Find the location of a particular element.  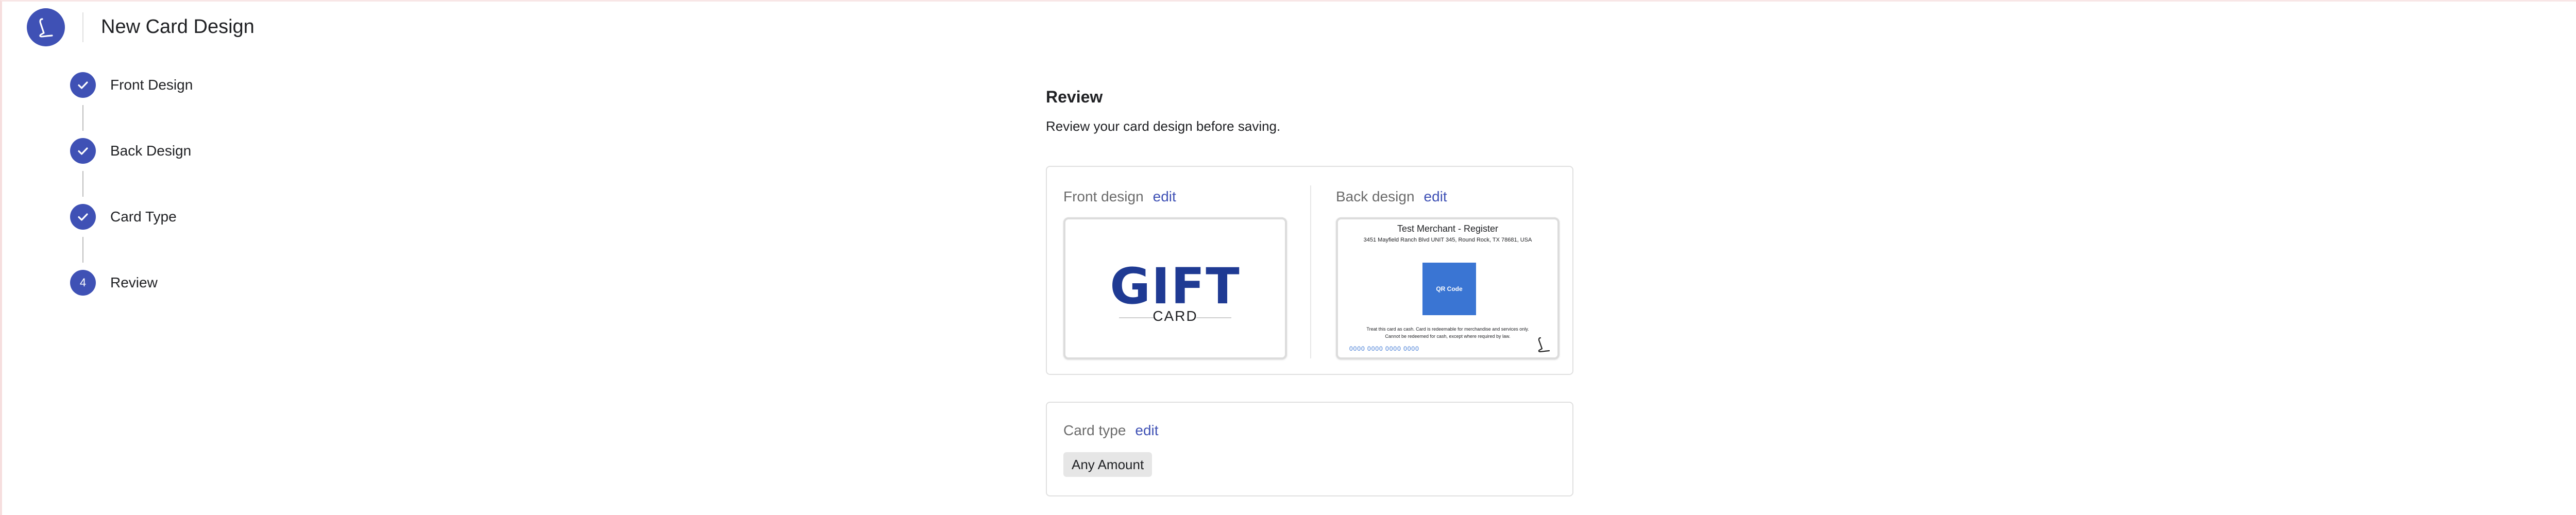

step-review: 4 Review is located at coordinates (114, 283).